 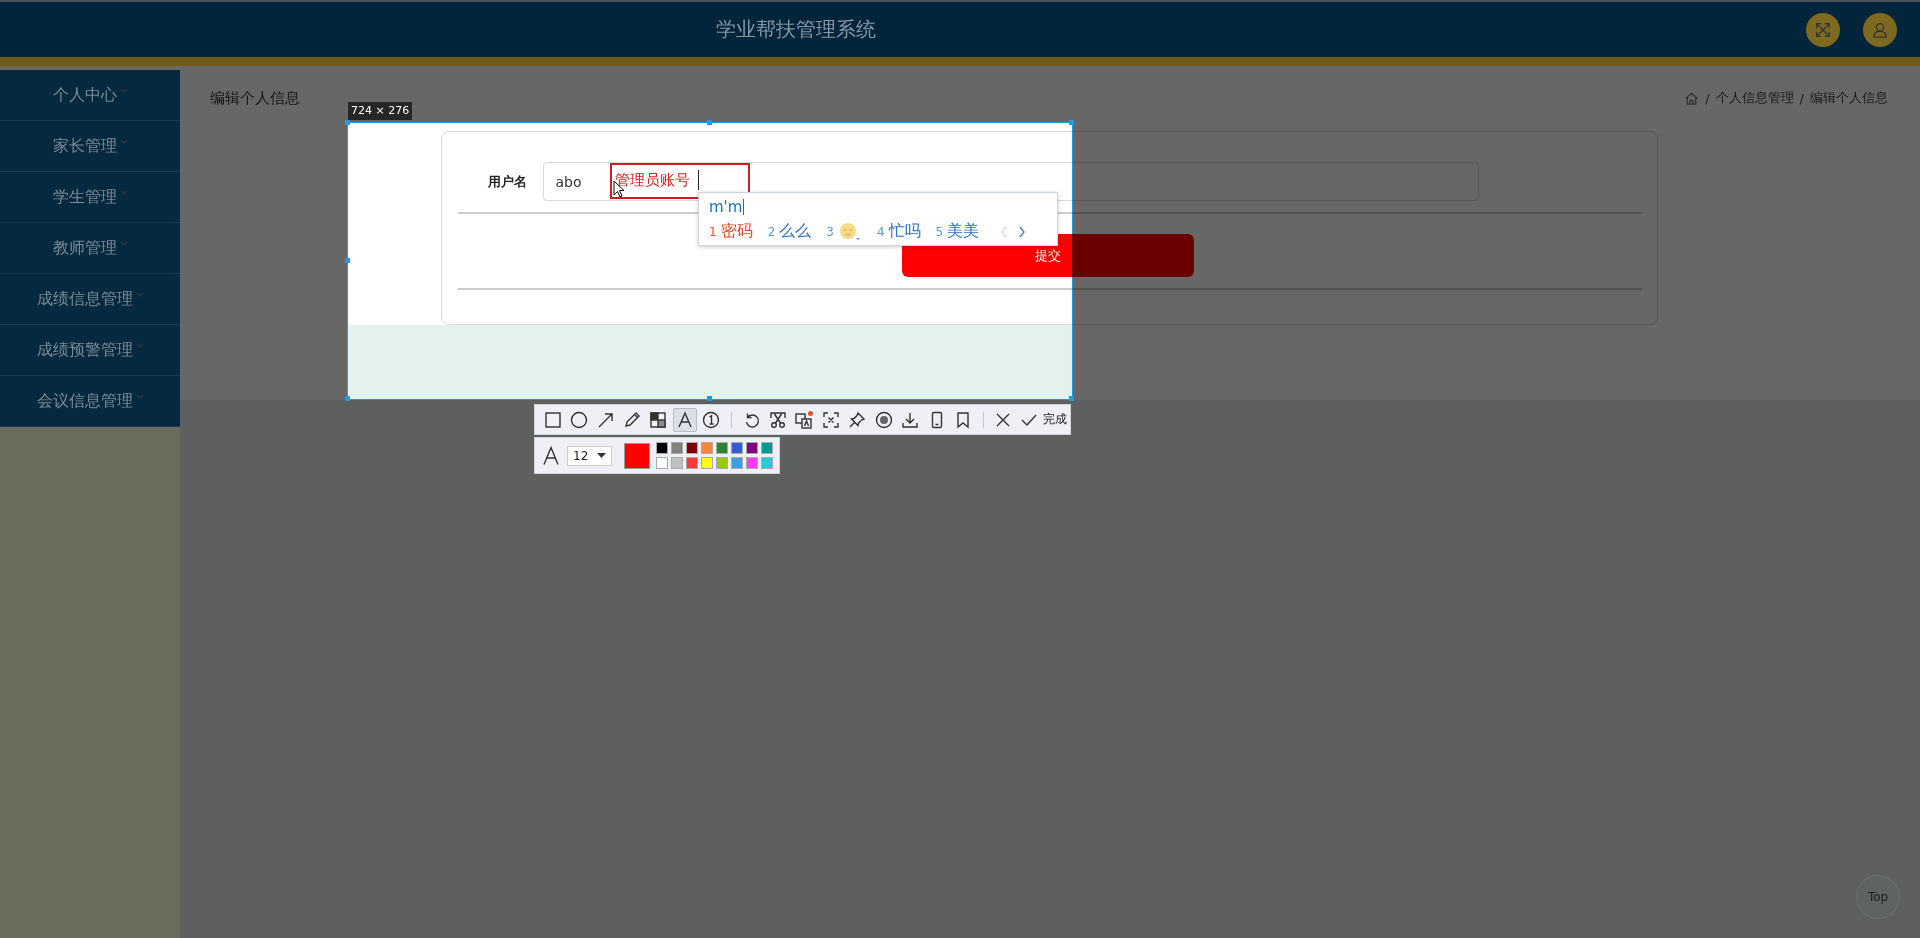 I want to click on ime-candidate: 2 么么, so click(x=789, y=231).